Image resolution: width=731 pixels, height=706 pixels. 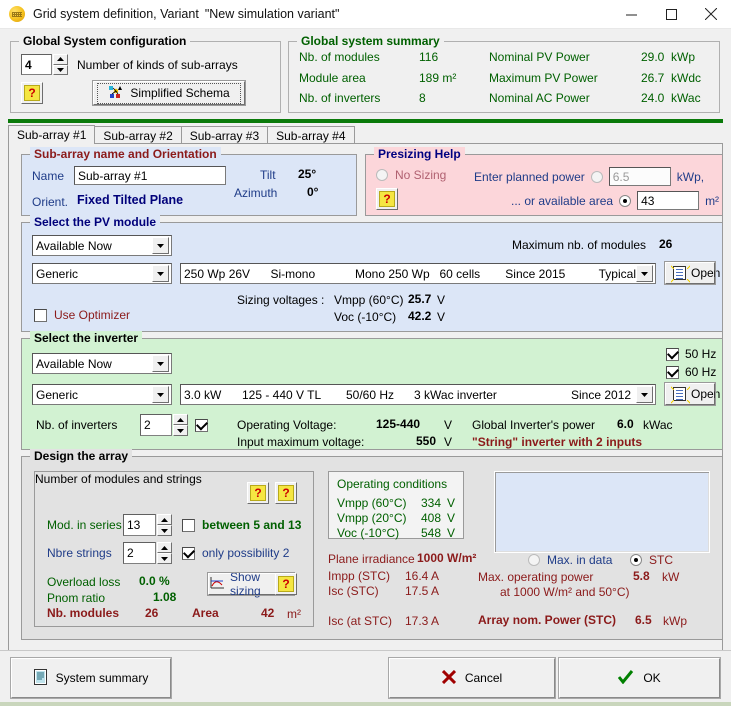 I want to click on mod-in-series-input, so click(x=139, y=525).